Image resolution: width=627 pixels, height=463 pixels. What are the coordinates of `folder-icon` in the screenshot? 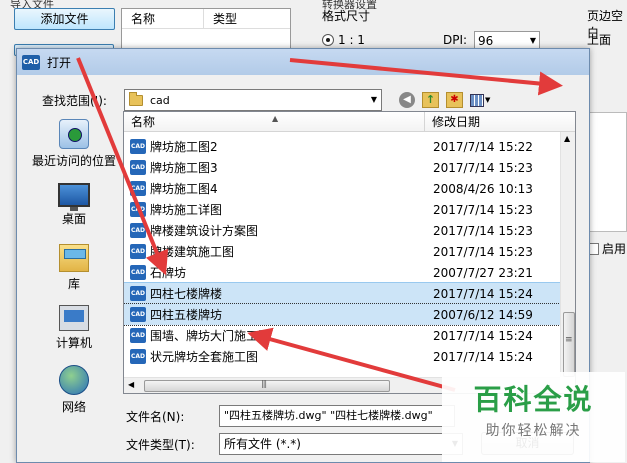 It's located at (136, 98).